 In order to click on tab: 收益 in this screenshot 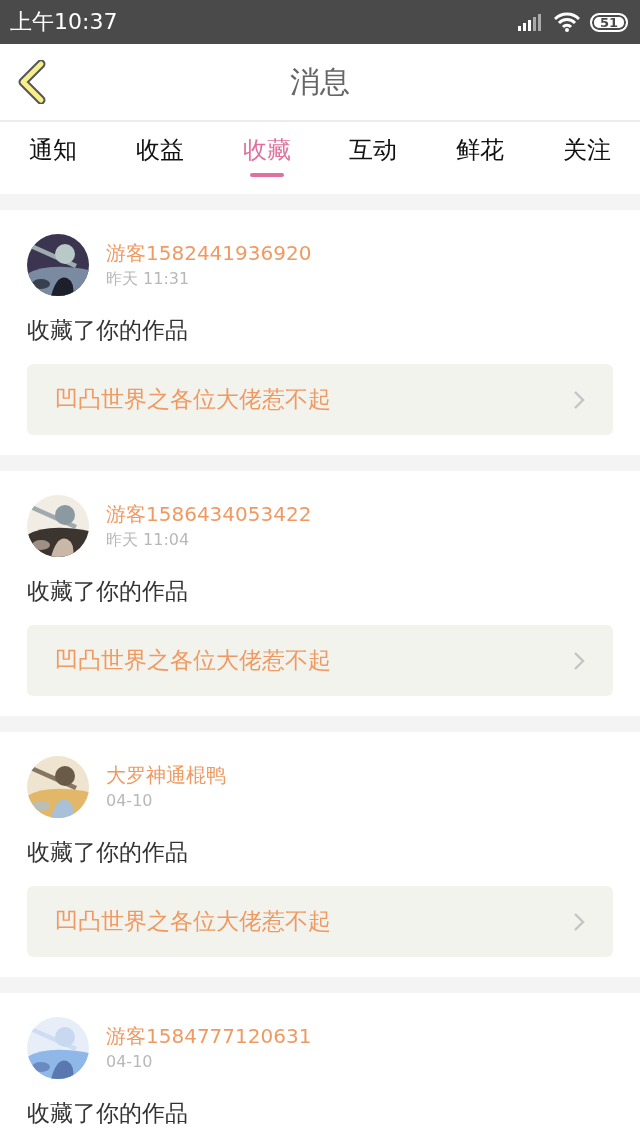, I will do `click(160, 150)`.